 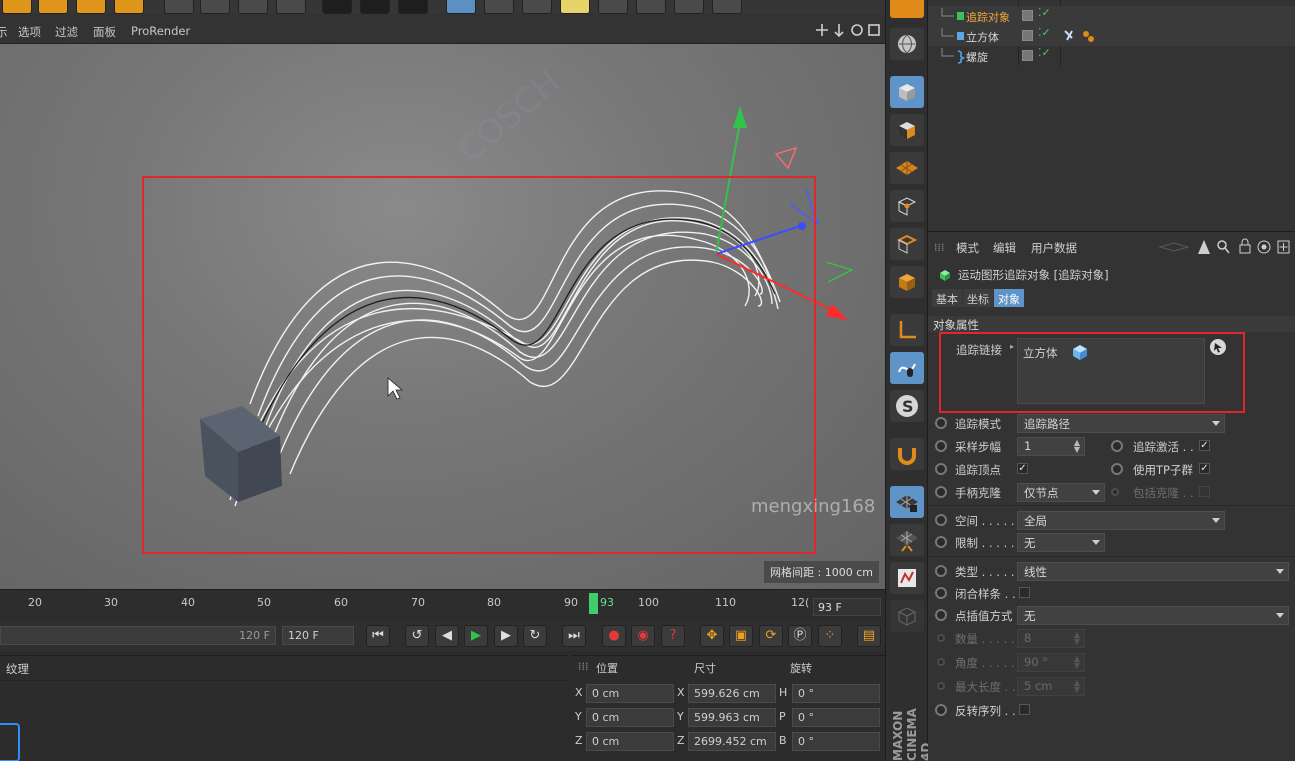 What do you see at coordinates (160, 31) in the screenshot?
I see `viewport-menu-prorender: ProRender` at bounding box center [160, 31].